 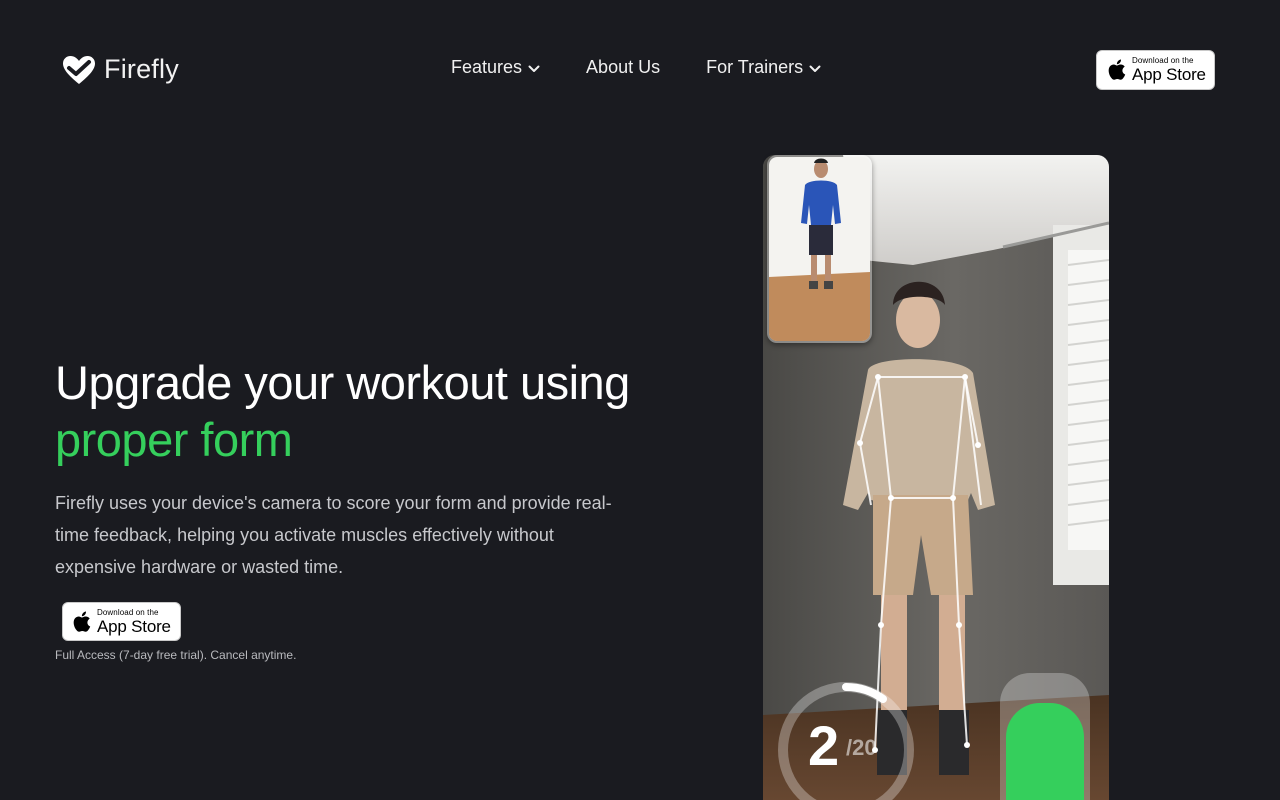 I want to click on app-store-button-header: Download on the App Store, so click(x=1155, y=70).